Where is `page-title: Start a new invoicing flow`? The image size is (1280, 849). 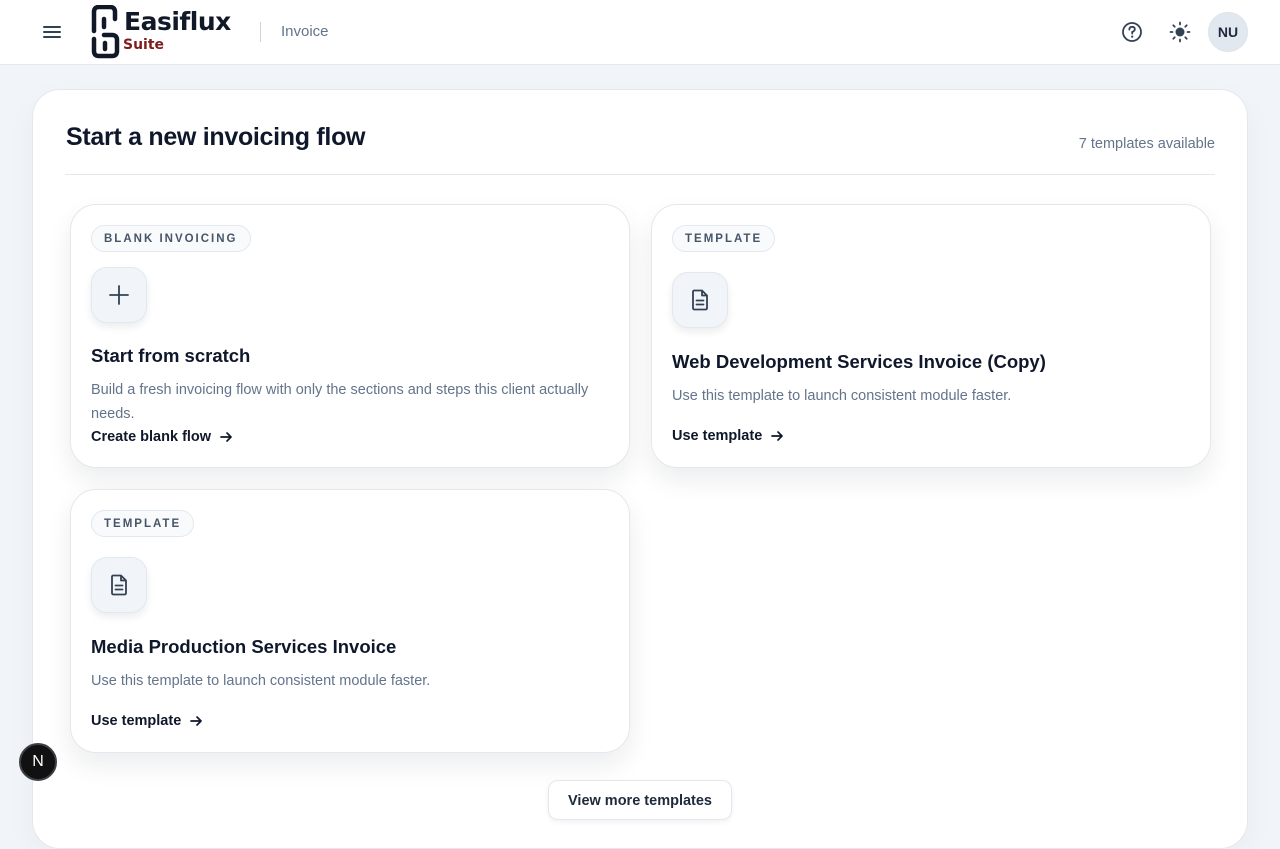
page-title: Start a new invoicing flow is located at coordinates (216, 137).